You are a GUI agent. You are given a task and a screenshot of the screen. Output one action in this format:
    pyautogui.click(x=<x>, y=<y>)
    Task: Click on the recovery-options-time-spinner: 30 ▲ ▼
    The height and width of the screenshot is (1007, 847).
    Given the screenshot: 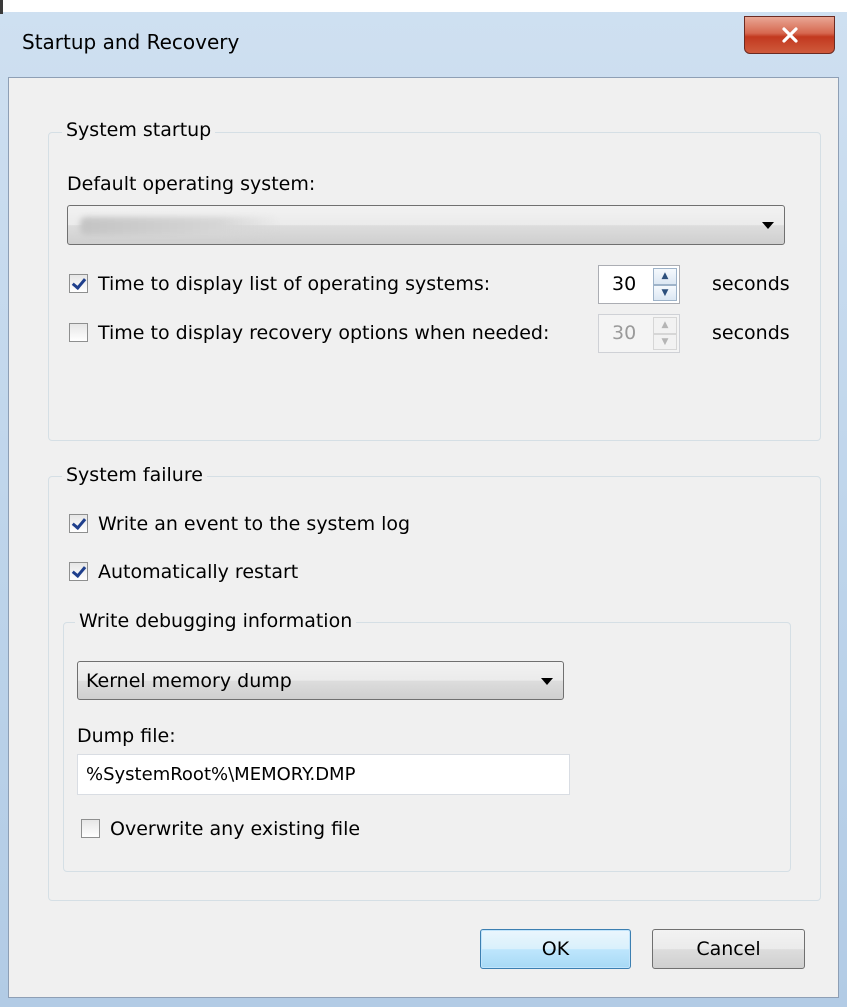 What is the action you would take?
    pyautogui.click(x=639, y=333)
    